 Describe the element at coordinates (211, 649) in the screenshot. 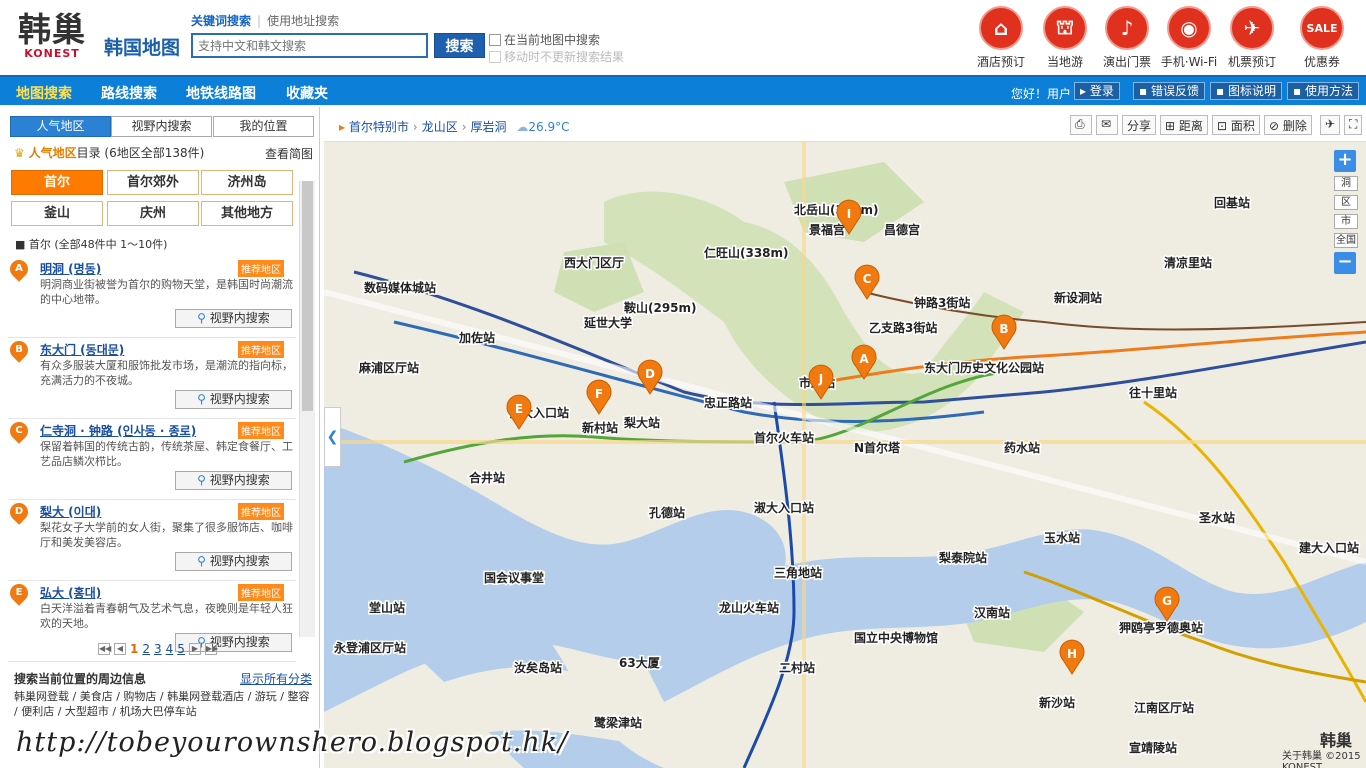

I see `last-page-button: ▶▶` at that location.